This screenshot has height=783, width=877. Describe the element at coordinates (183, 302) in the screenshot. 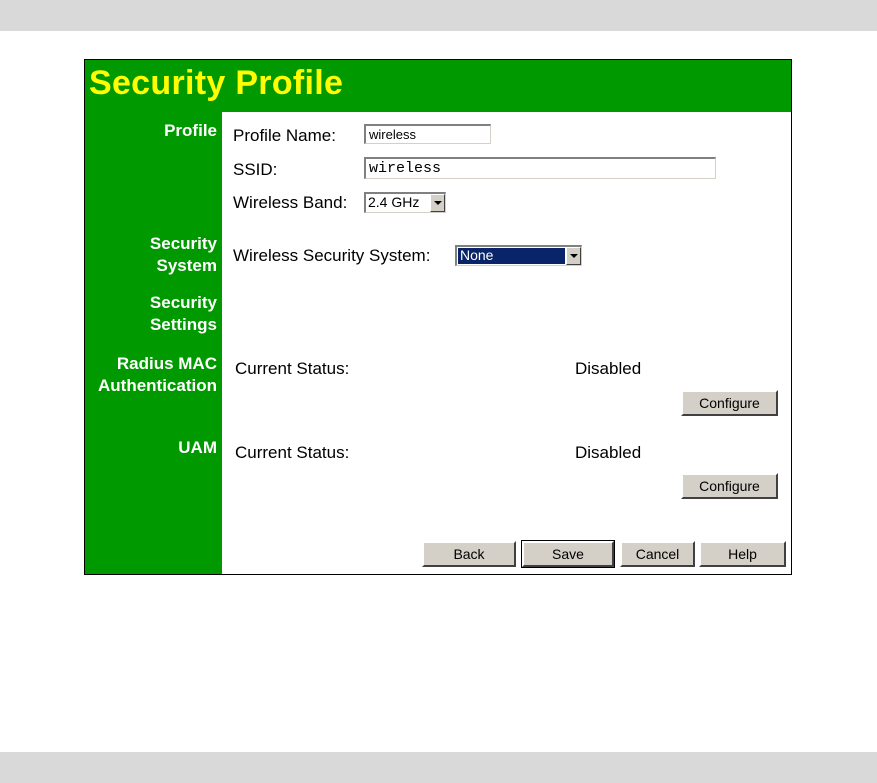

I see `sidebar-label-security-settings-1: Security` at that location.